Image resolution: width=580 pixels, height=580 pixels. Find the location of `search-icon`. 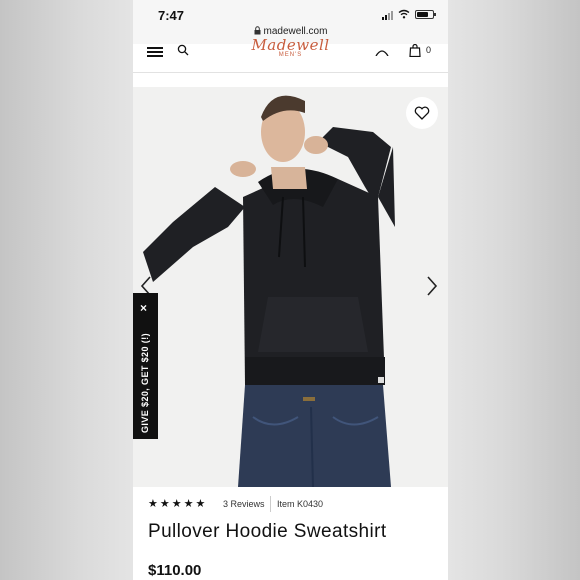

search-icon is located at coordinates (183, 50).